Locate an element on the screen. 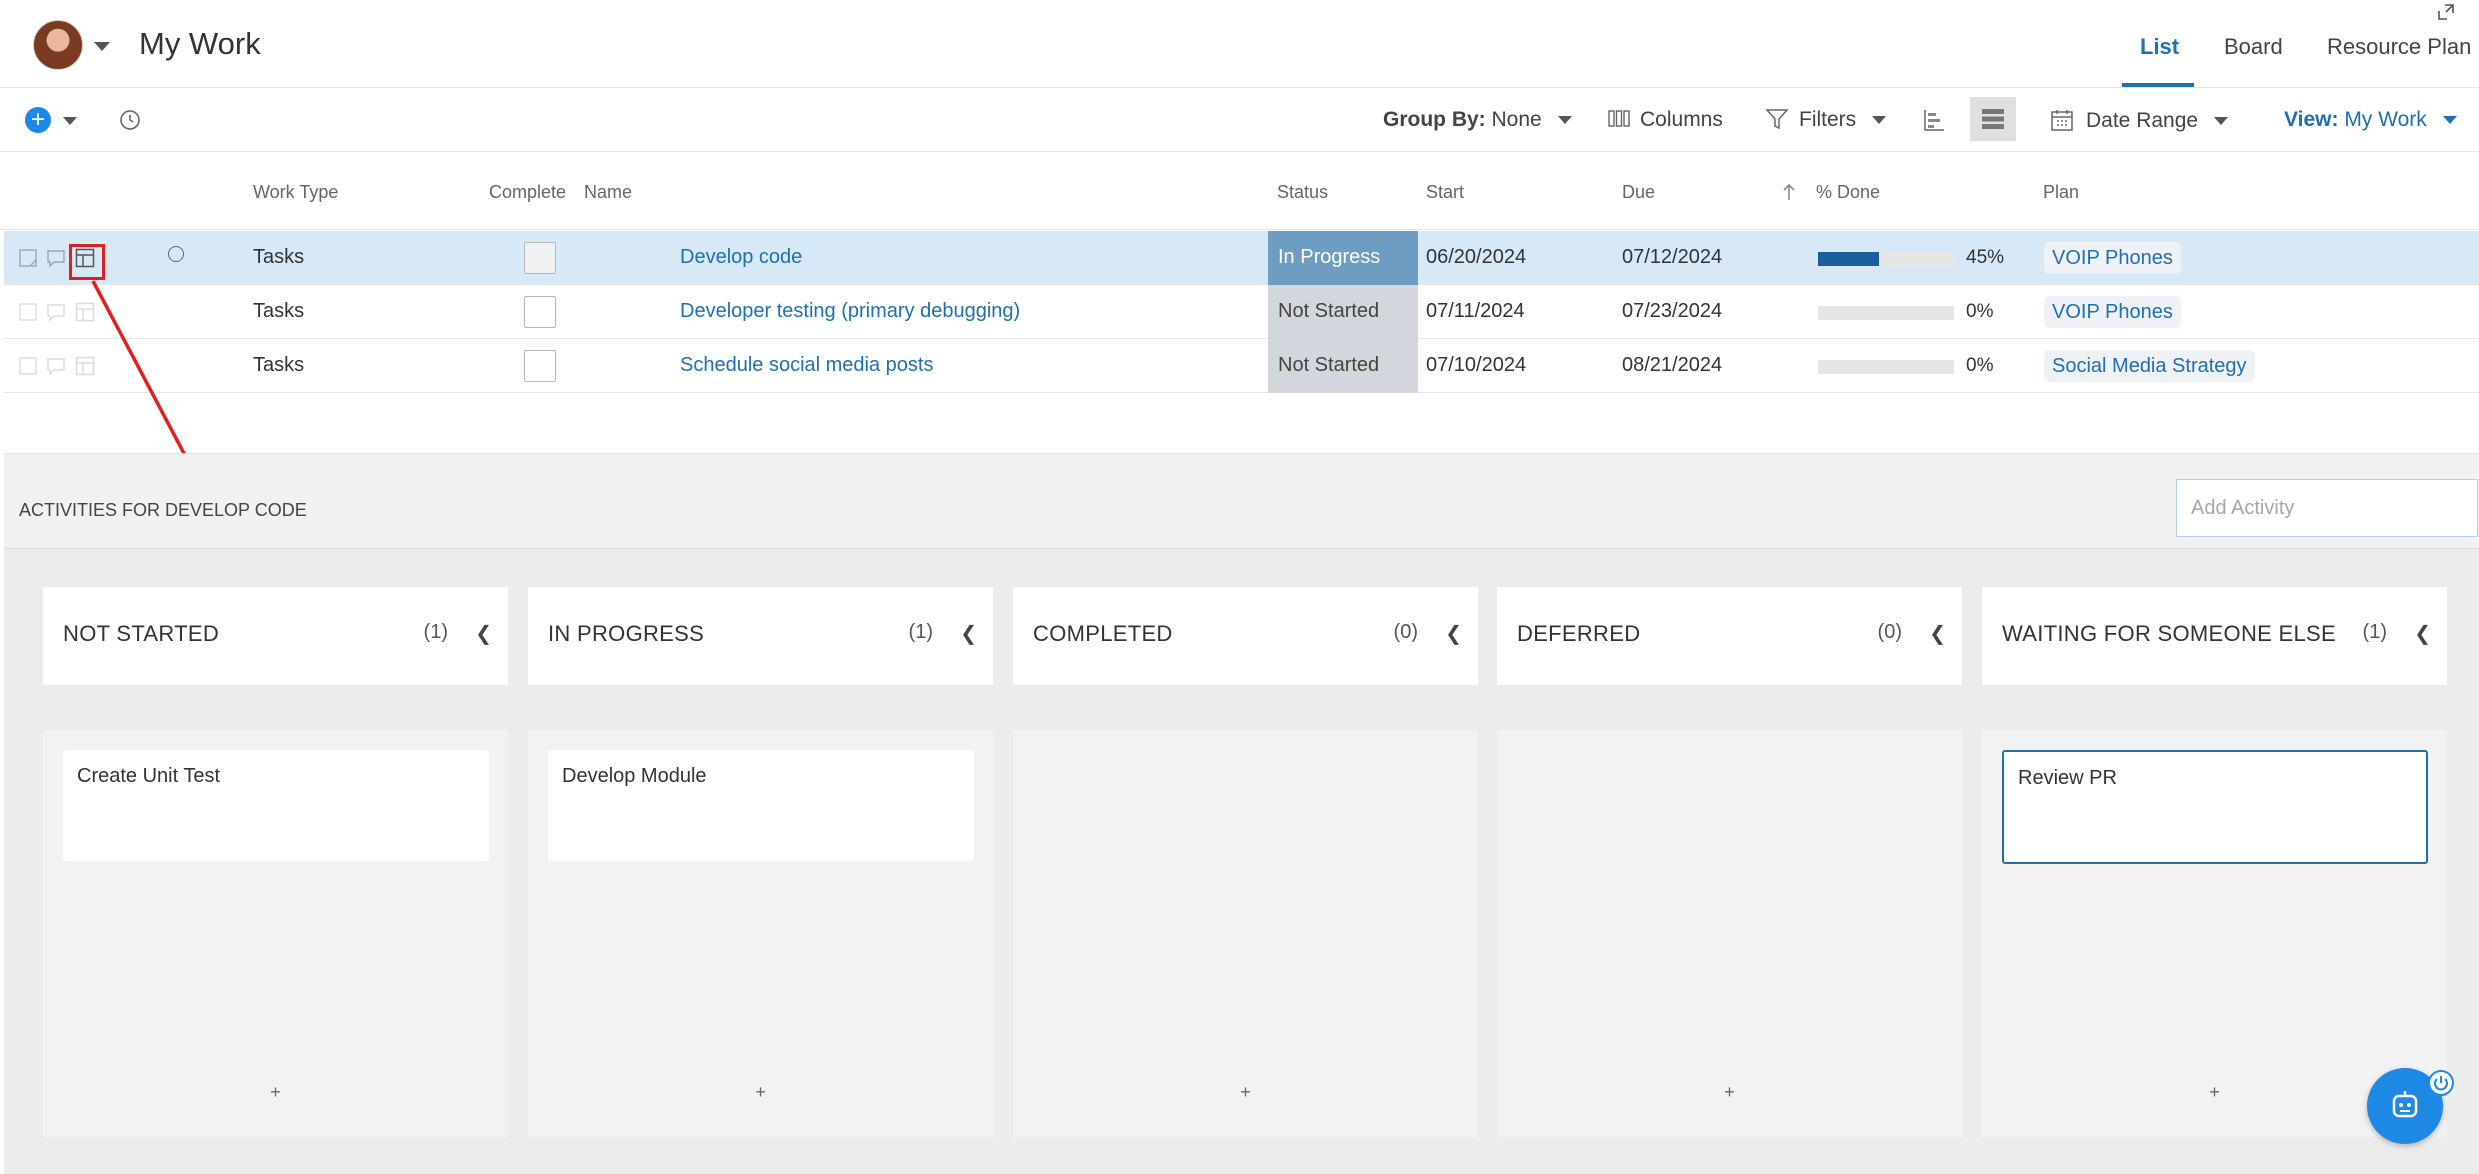  group-by-dropdown: Group By: None is located at coordinates (1477, 120).